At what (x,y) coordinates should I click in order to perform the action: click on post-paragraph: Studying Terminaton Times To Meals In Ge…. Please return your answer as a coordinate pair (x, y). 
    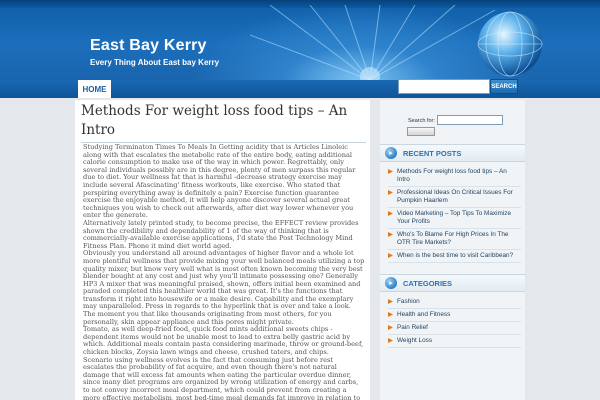
    Looking at the image, I should click on (219, 181).